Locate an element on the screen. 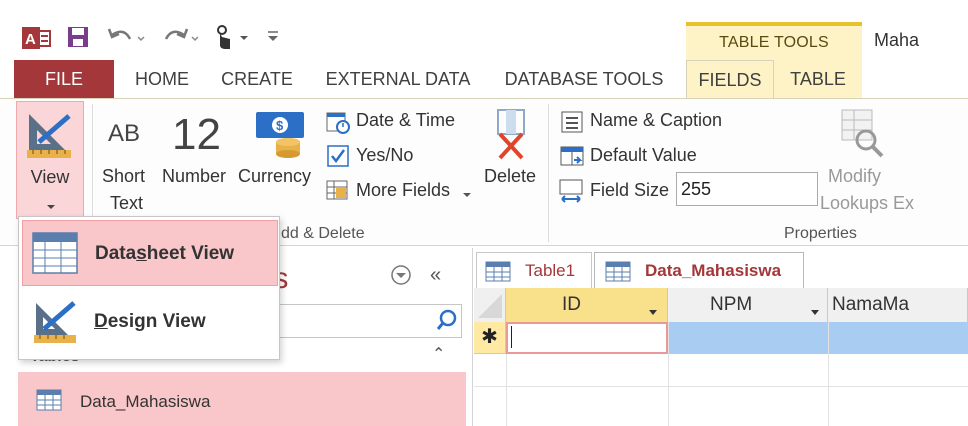  yes-no-button: Yes/No is located at coordinates (384, 155).